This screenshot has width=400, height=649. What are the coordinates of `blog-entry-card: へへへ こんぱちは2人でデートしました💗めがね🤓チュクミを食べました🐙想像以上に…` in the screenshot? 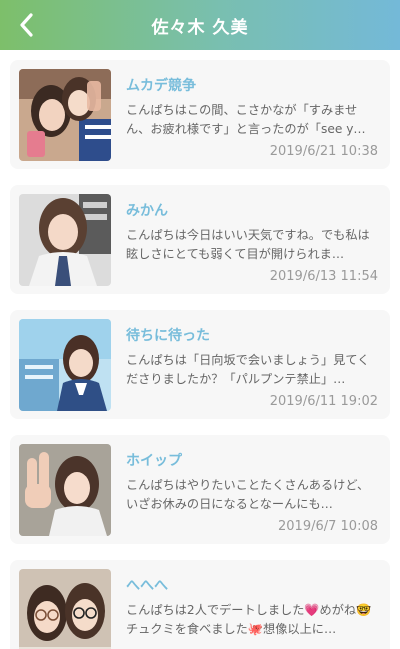 It's located at (200, 604).